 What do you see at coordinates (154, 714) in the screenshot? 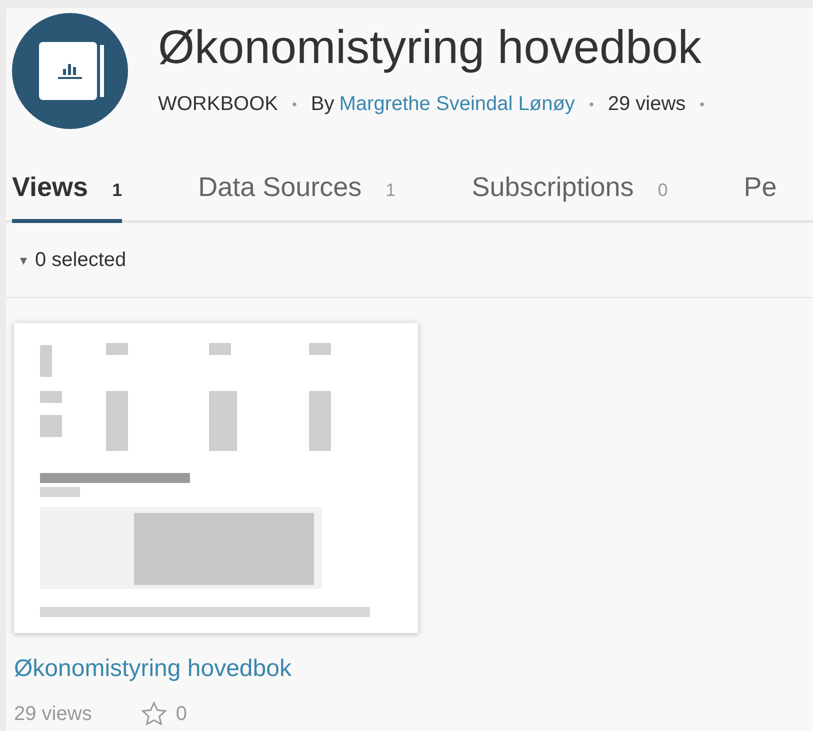
I see `star-icon` at bounding box center [154, 714].